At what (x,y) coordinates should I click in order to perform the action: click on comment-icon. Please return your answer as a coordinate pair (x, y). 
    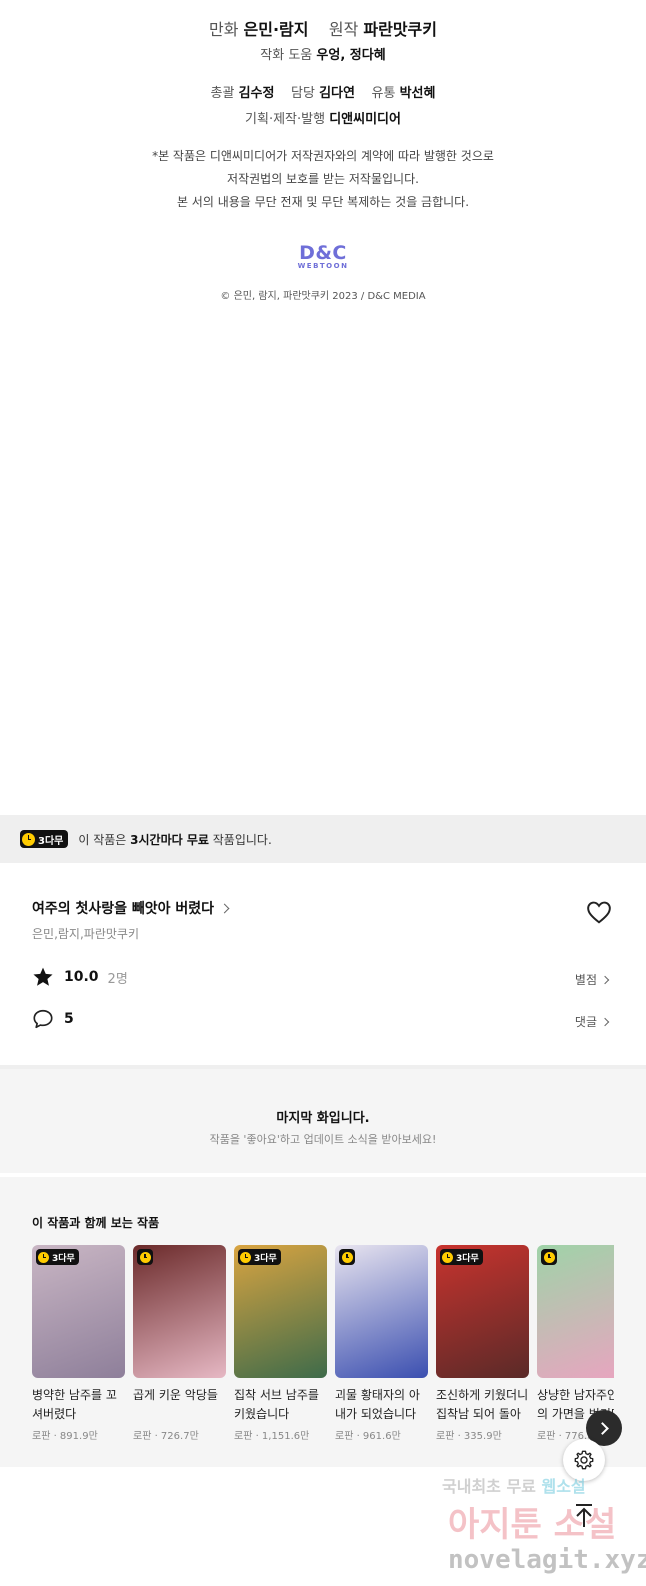
    Looking at the image, I should click on (43, 1019).